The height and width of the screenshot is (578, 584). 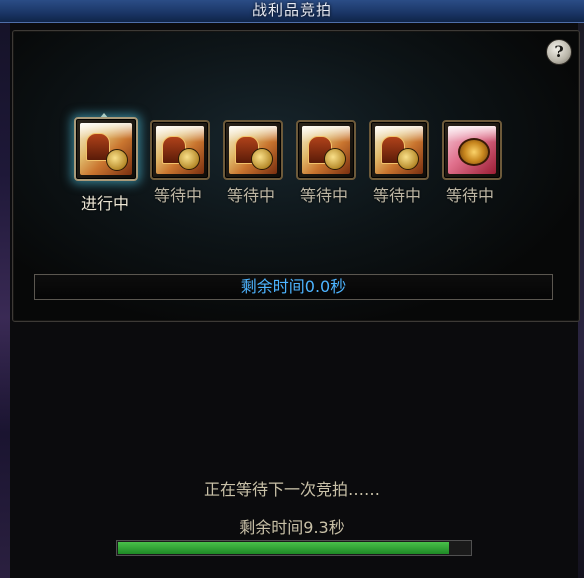 I want to click on help-icon: ?, so click(x=559, y=52).